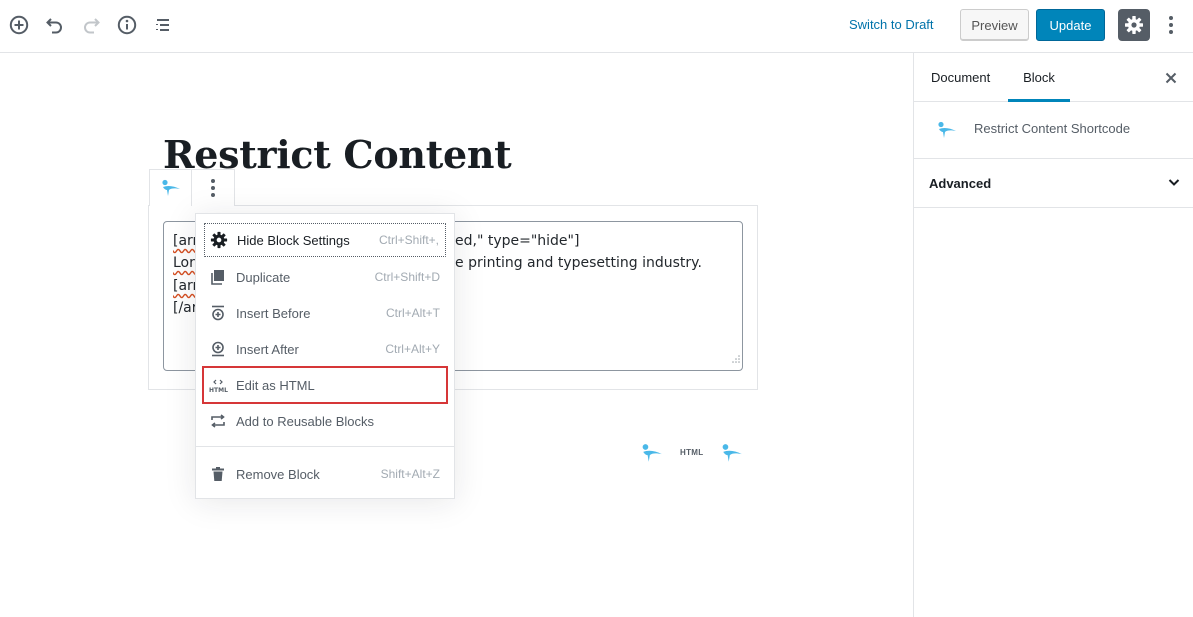  What do you see at coordinates (1070, 25) in the screenshot?
I see `update-button: Update` at bounding box center [1070, 25].